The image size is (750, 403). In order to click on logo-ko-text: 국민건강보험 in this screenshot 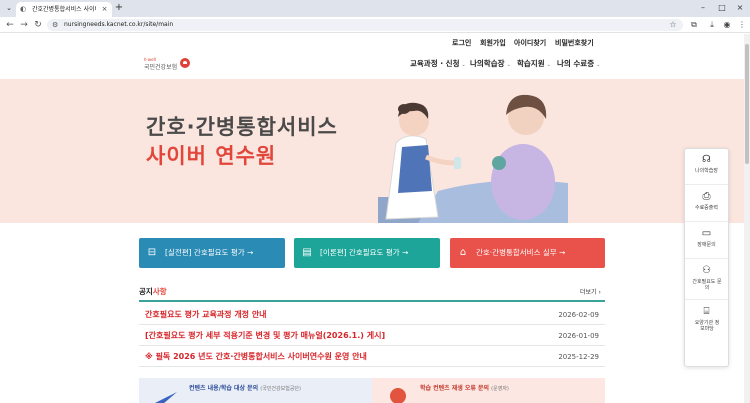, I will do `click(161, 67)`.